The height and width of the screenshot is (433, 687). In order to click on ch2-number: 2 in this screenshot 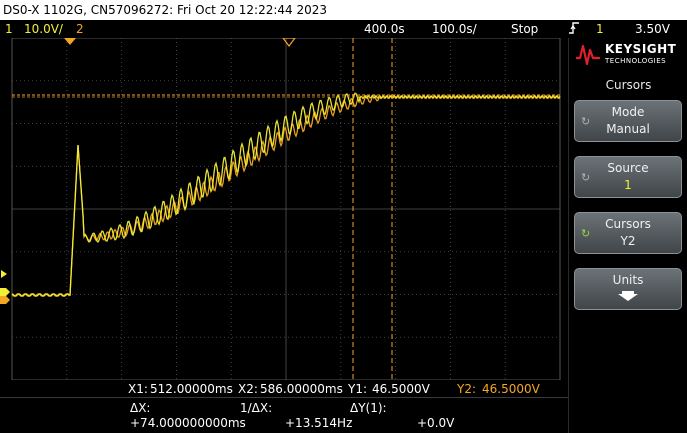, I will do `click(80, 29)`.